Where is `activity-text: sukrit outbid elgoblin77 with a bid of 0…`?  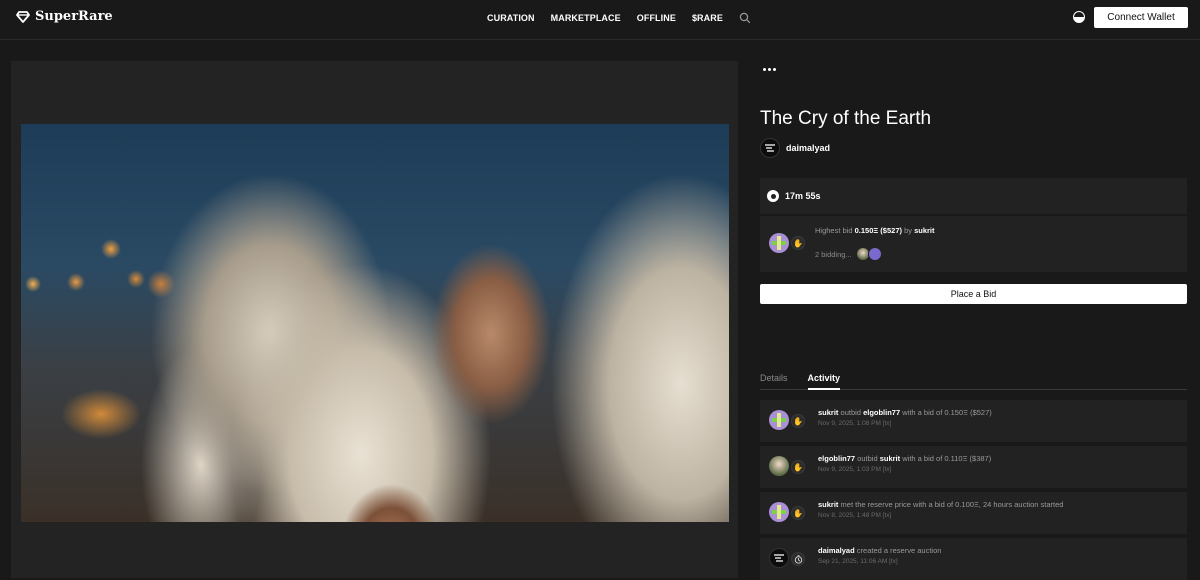 activity-text: sukrit outbid elgoblin77 with a bid of 0… is located at coordinates (905, 412).